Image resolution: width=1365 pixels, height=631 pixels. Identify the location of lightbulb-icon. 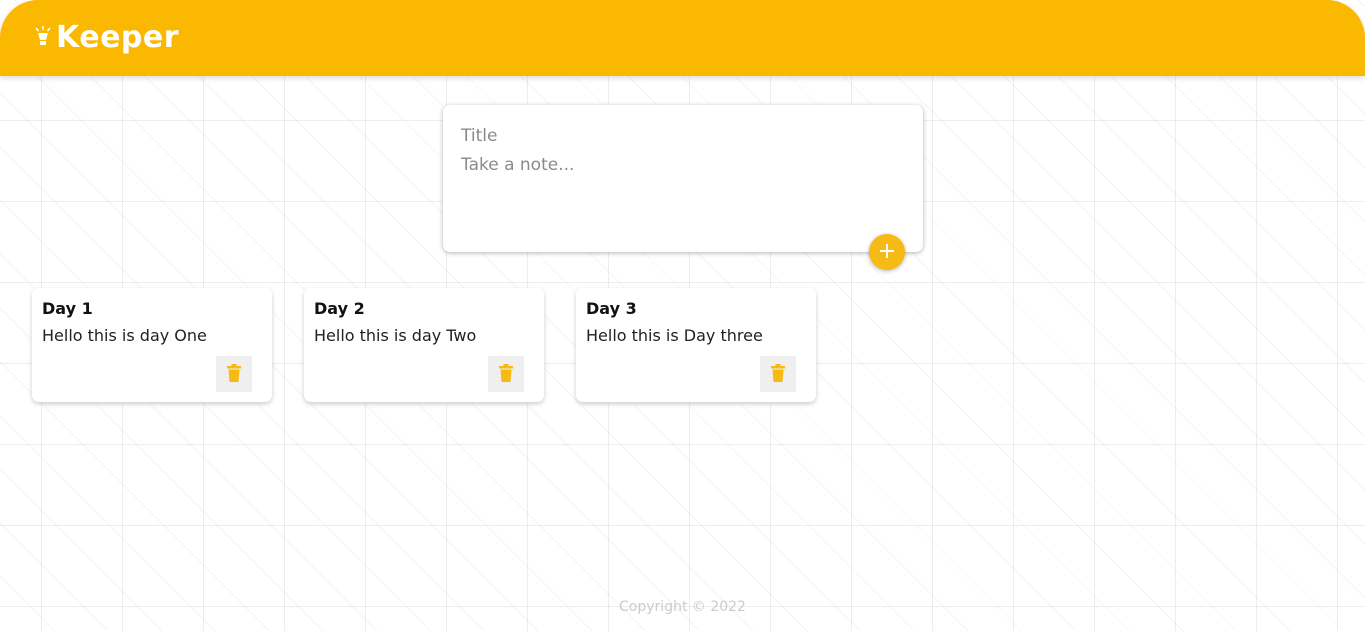
(43, 38).